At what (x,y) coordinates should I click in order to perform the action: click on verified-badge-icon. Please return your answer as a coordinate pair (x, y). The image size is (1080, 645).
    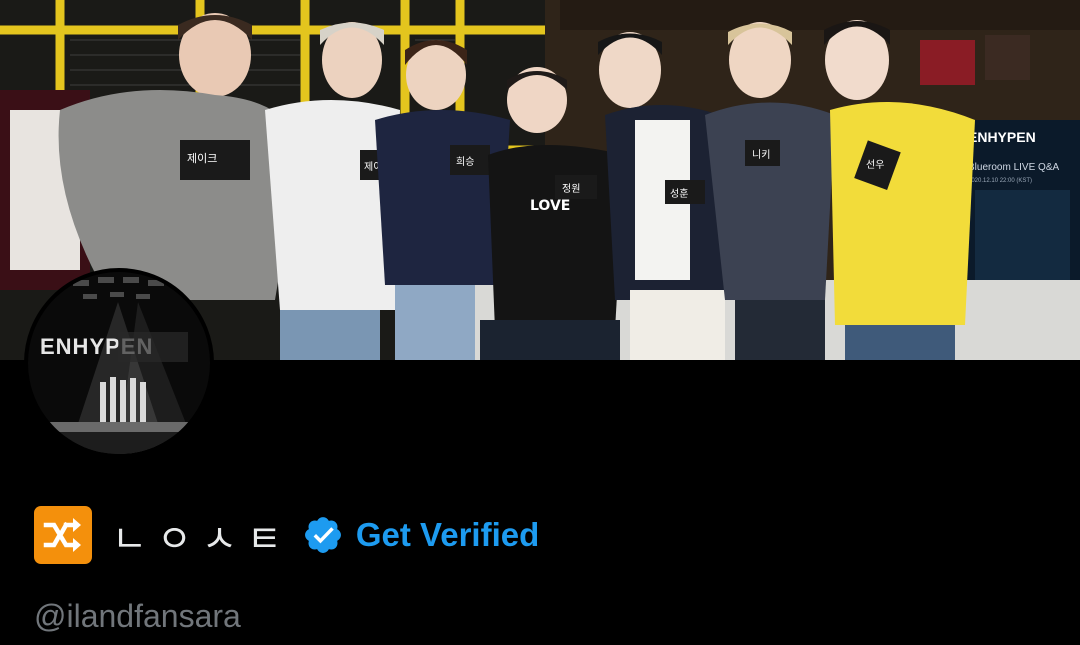
    Looking at the image, I should click on (323, 535).